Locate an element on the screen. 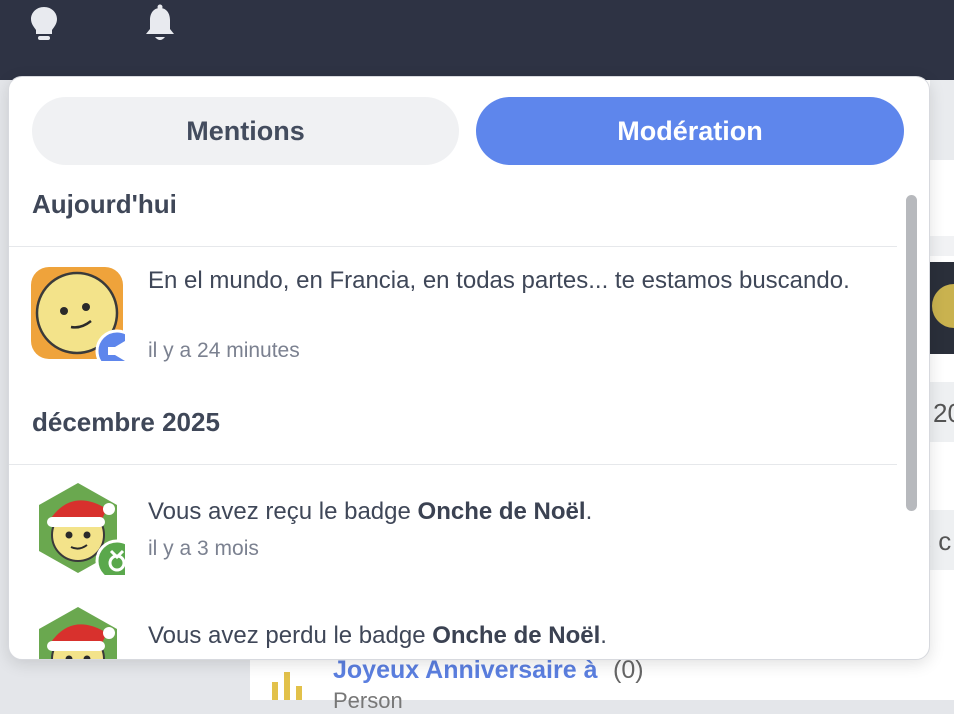 This screenshot has width=954, height=714. top-navigation-bar is located at coordinates (477, 40).